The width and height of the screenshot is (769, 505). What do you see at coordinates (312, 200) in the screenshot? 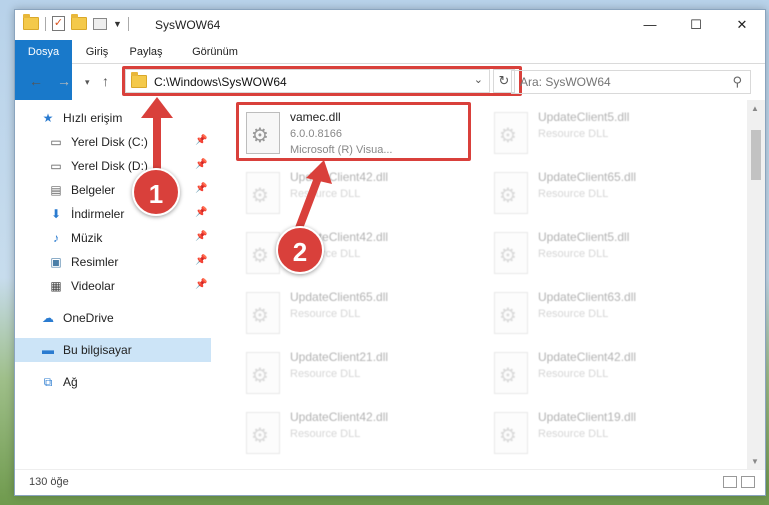
I see `arrow-to-file` at bounding box center [312, 200].